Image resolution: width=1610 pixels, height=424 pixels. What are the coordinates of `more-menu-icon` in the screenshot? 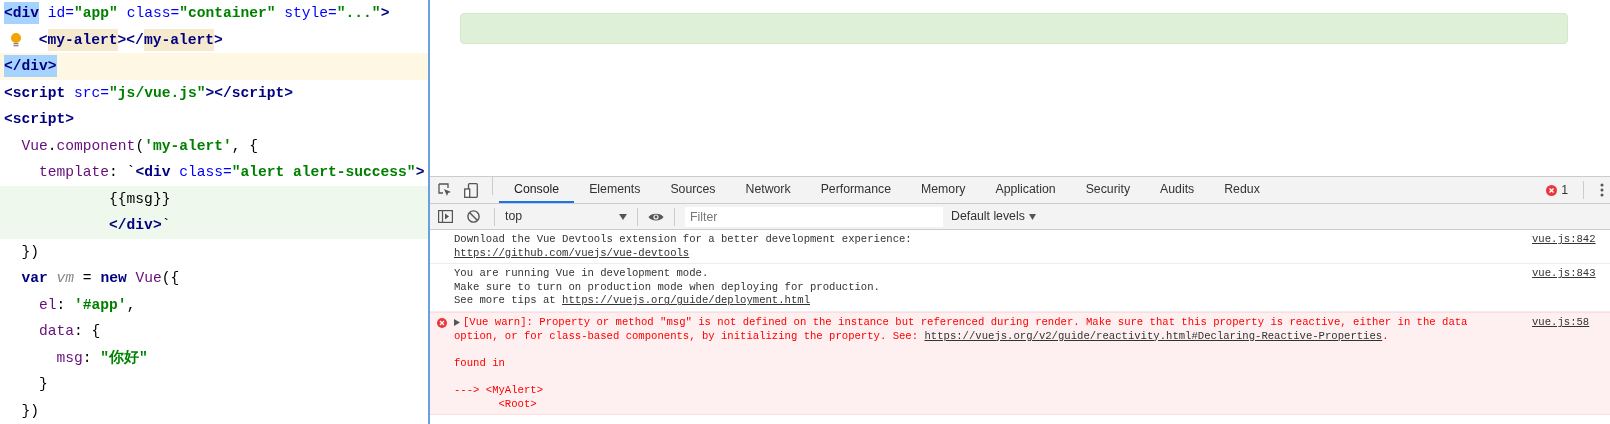 It's located at (1602, 190).